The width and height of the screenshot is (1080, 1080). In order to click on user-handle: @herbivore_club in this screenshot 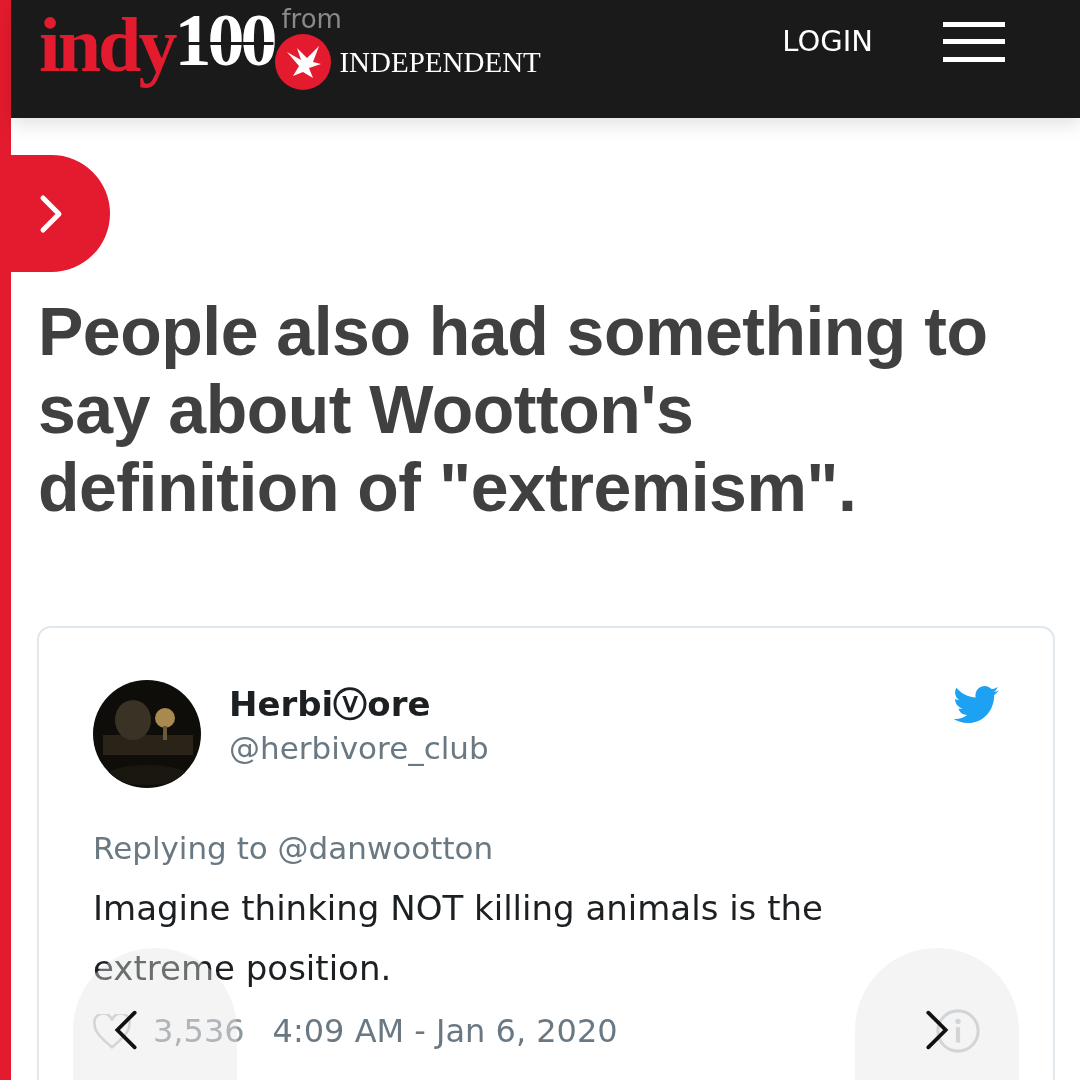, I will do `click(359, 748)`.